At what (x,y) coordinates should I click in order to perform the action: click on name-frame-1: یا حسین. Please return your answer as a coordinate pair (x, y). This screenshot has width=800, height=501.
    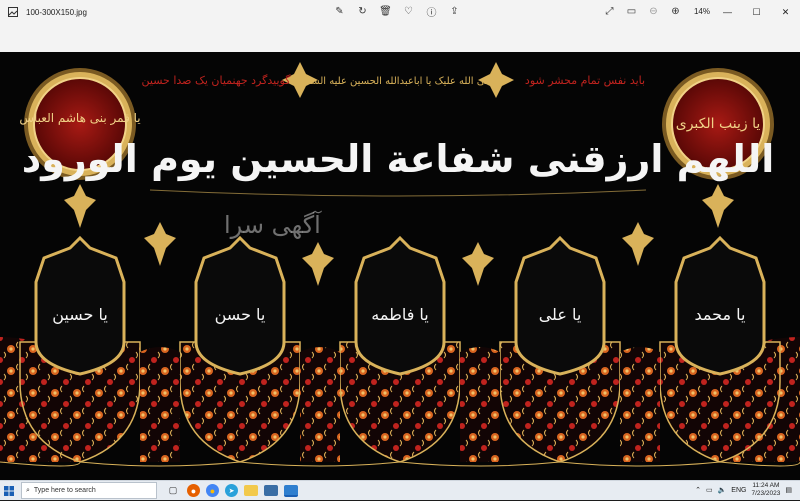
    Looking at the image, I should click on (80, 305).